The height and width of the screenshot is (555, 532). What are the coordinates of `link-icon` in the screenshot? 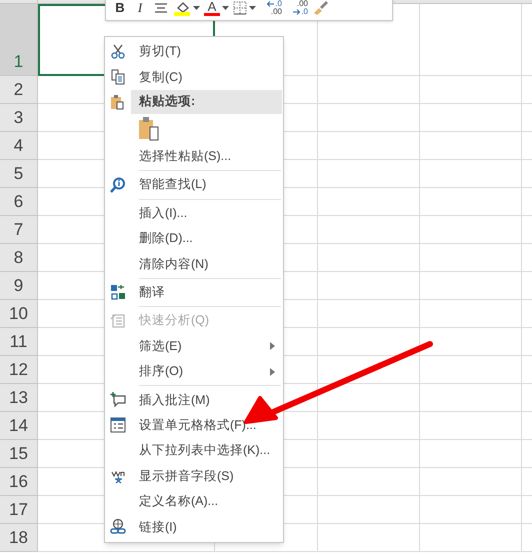 It's located at (118, 526).